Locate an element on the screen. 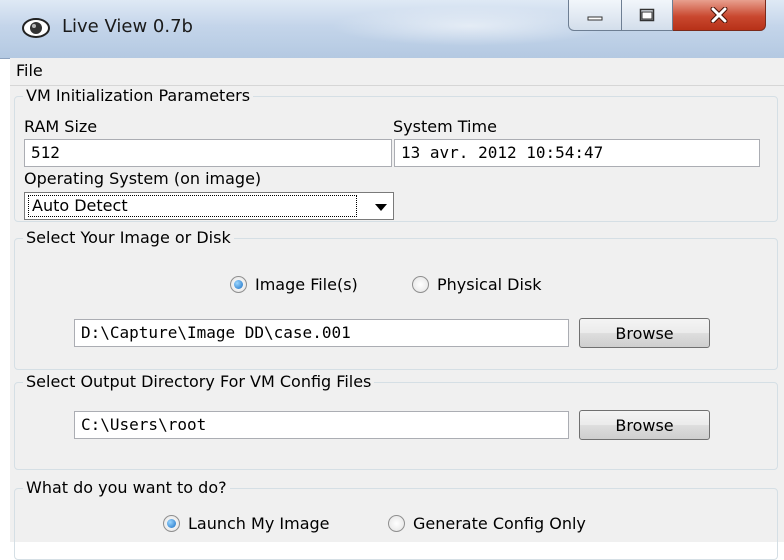  radio-physical-disk-label: Physical Disk is located at coordinates (489, 284).